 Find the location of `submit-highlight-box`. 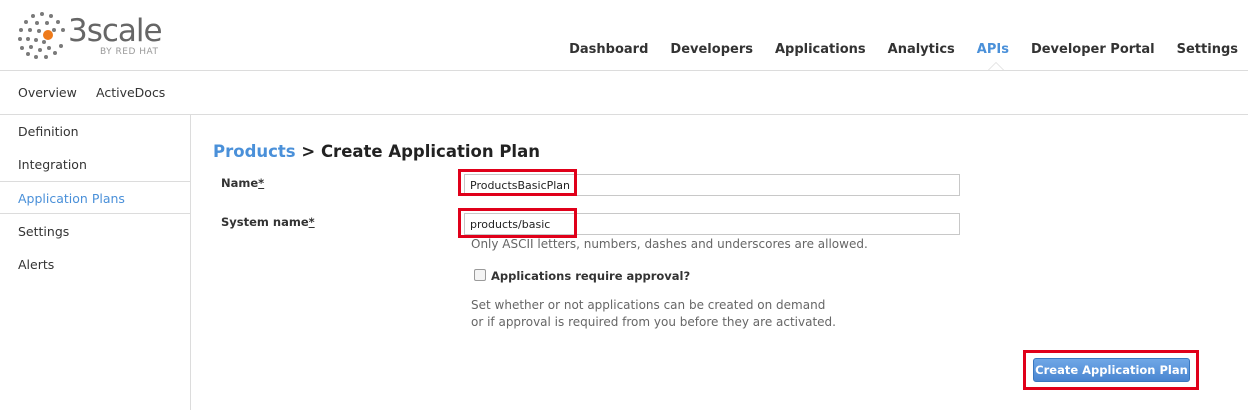

submit-highlight-box is located at coordinates (1111, 370).